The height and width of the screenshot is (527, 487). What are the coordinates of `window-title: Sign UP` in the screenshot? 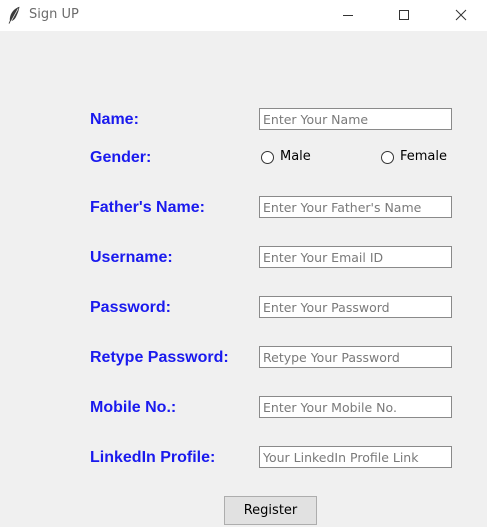 It's located at (54, 14).